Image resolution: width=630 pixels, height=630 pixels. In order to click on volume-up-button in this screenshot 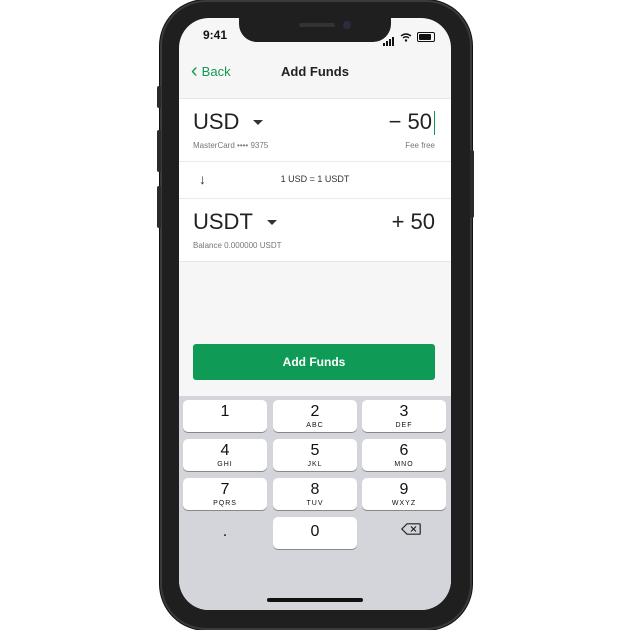, I will do `click(159, 151)`.